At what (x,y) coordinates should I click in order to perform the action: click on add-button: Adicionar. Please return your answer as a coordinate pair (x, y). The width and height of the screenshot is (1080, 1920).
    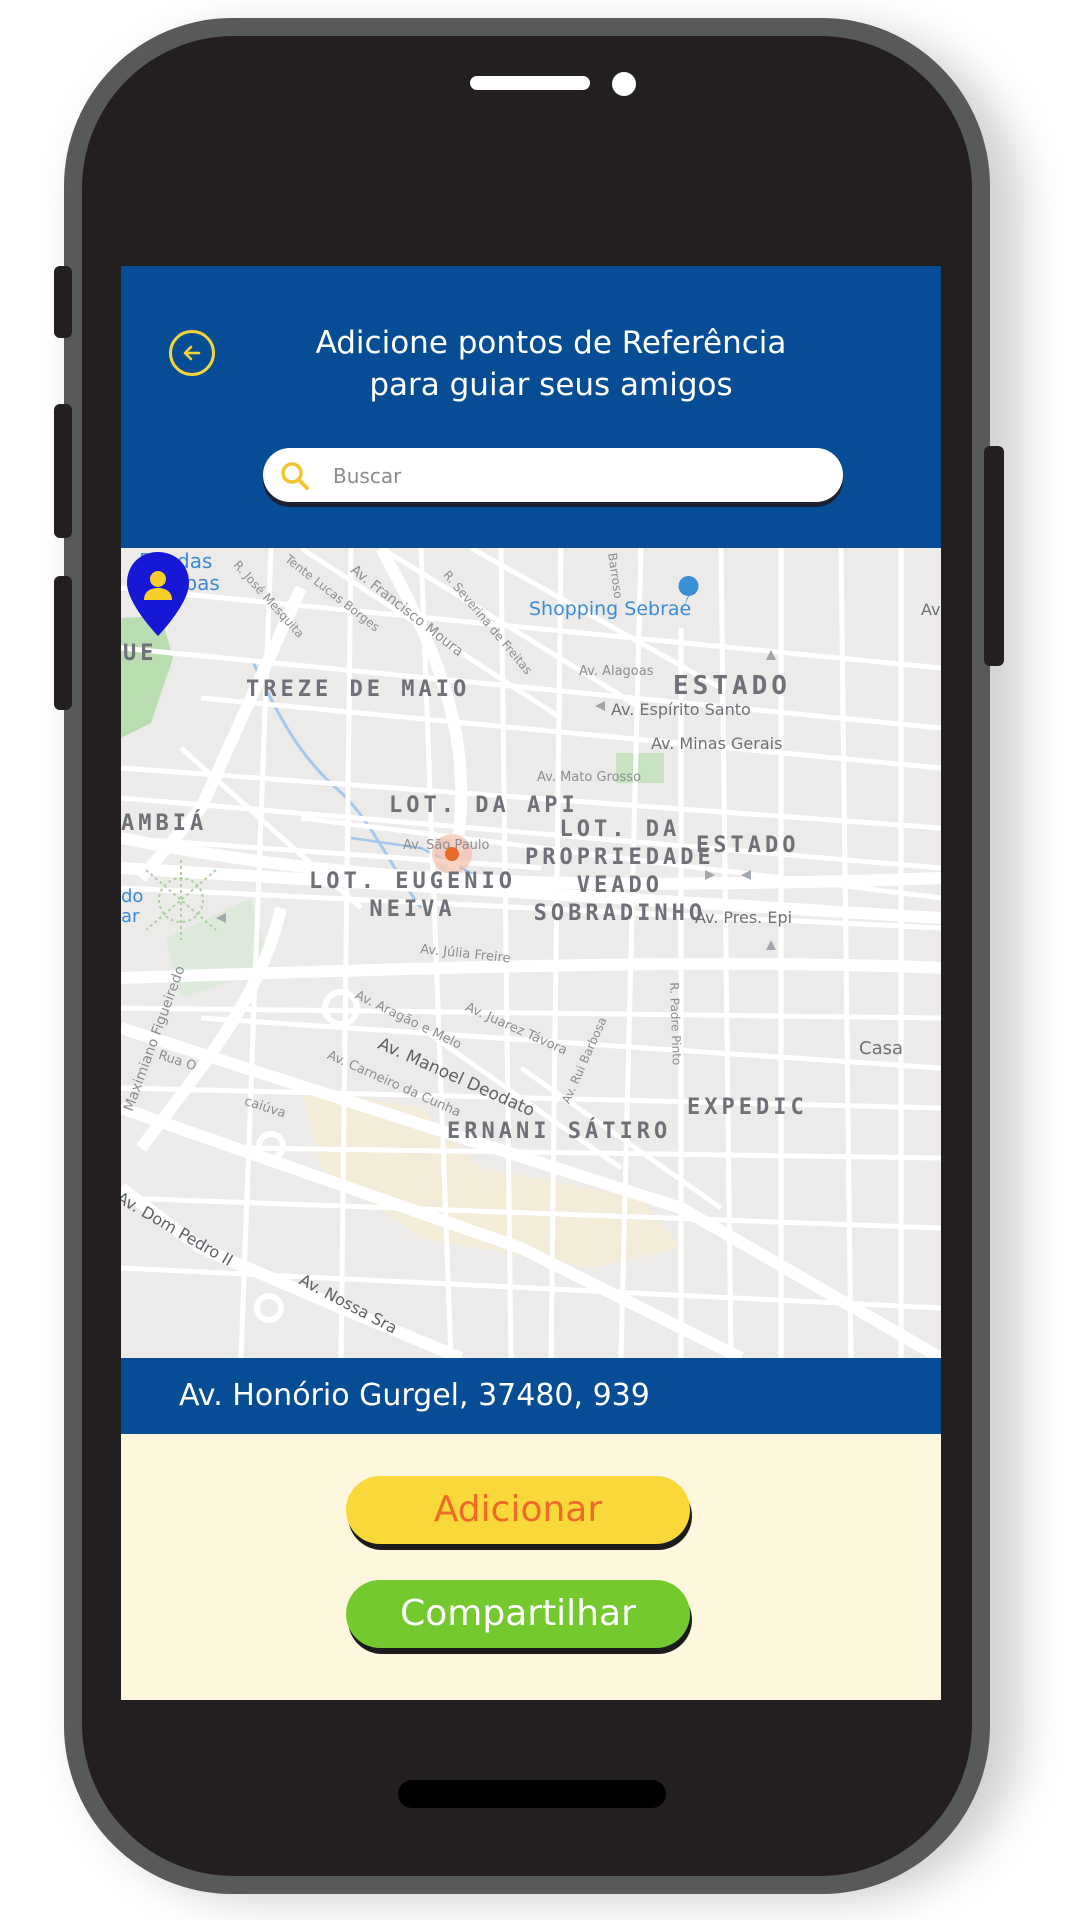
    Looking at the image, I should click on (518, 1510).